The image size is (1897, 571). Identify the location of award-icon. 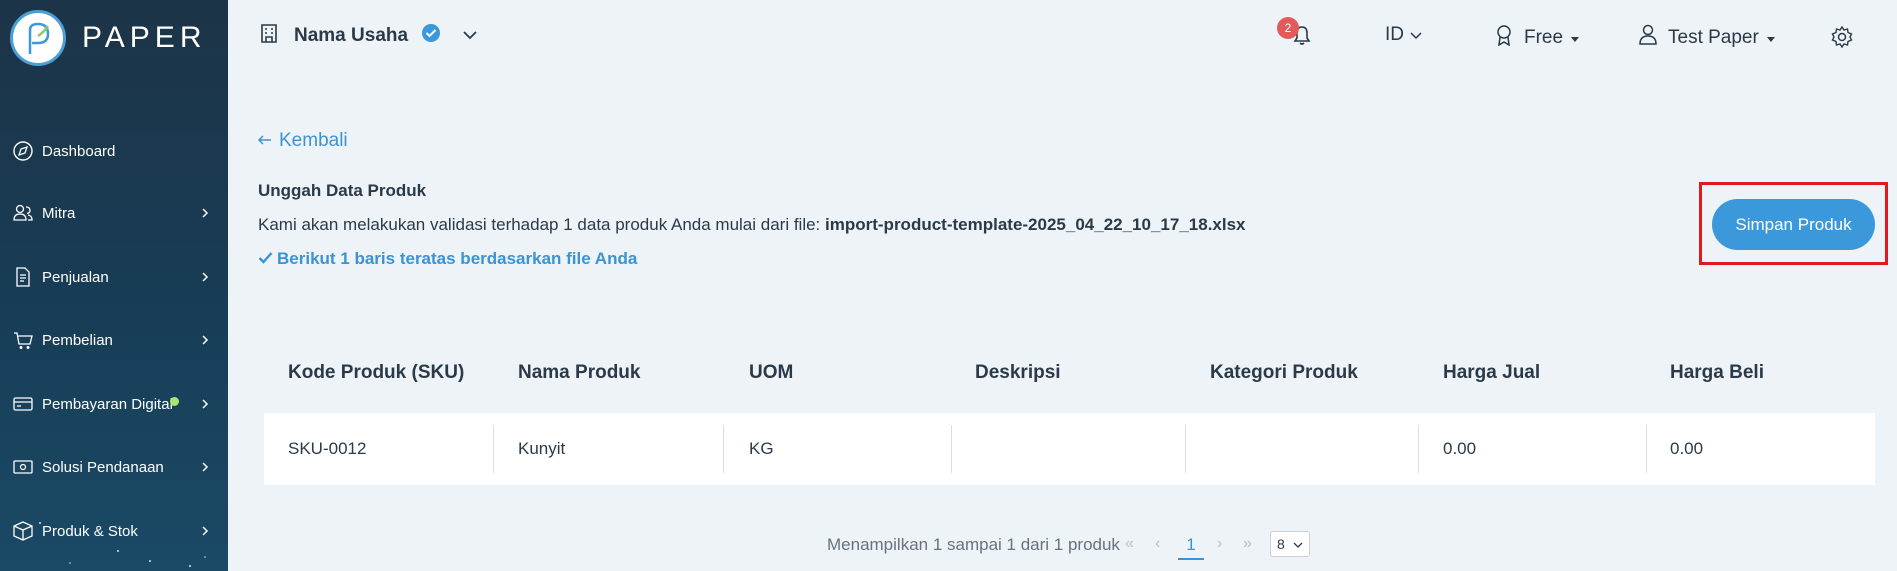
(1504, 38).